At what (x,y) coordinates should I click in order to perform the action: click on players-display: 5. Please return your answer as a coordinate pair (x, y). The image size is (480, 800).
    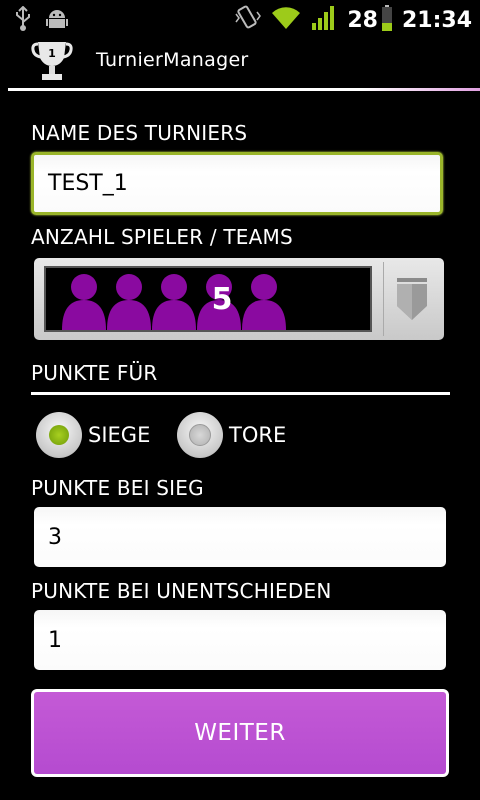
    Looking at the image, I should click on (208, 299).